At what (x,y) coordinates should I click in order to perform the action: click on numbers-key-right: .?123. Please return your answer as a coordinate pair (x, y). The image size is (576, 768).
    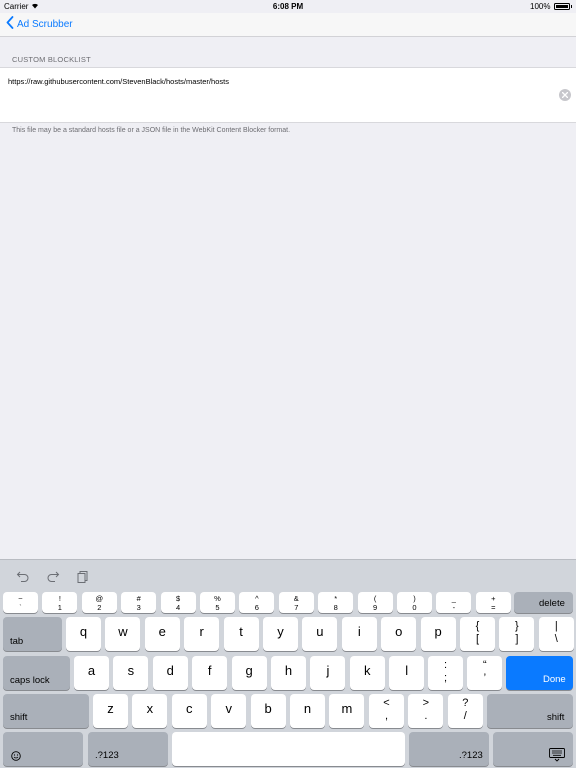
    Looking at the image, I should click on (449, 749).